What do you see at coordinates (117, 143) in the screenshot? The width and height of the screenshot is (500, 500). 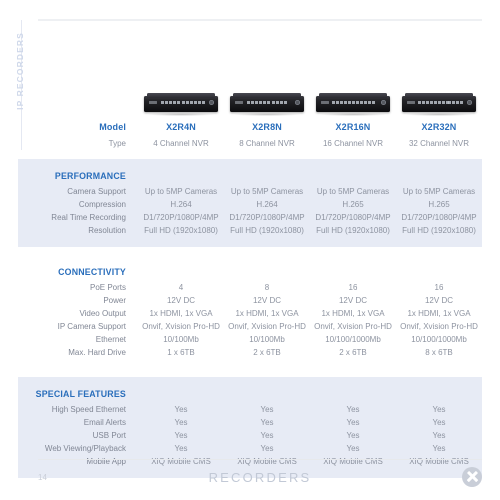 I see `type-label: Type` at bounding box center [117, 143].